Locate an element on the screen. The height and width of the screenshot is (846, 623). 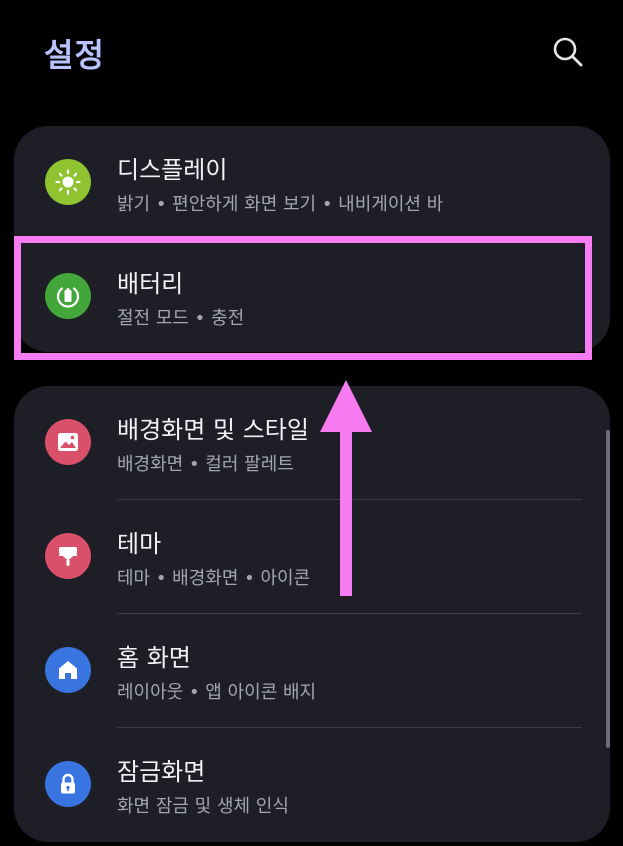
settings-item-title: 홈 화면 is located at coordinates (154, 658).